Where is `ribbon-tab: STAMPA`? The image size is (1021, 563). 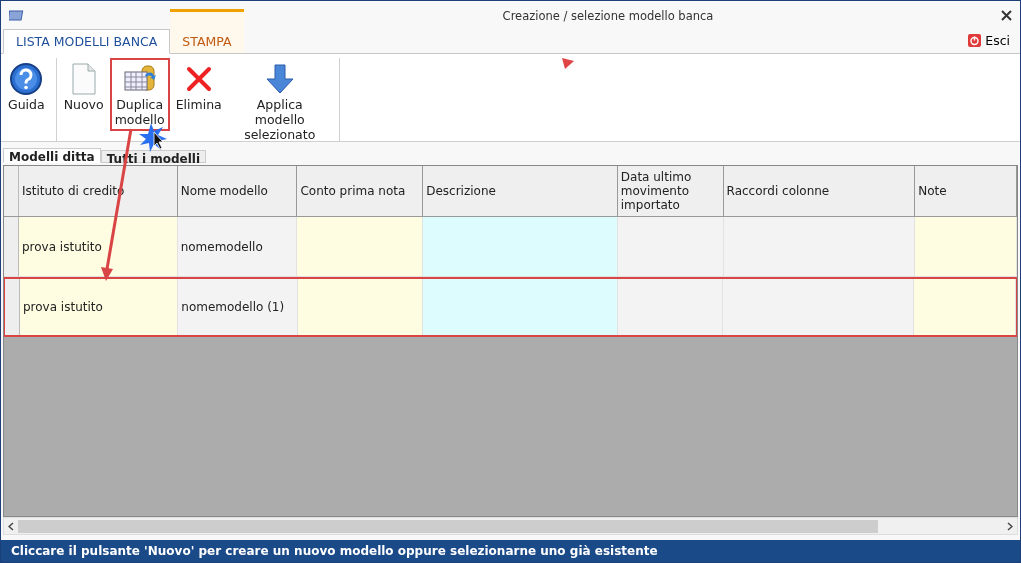
ribbon-tab: STAMPA is located at coordinates (207, 31).